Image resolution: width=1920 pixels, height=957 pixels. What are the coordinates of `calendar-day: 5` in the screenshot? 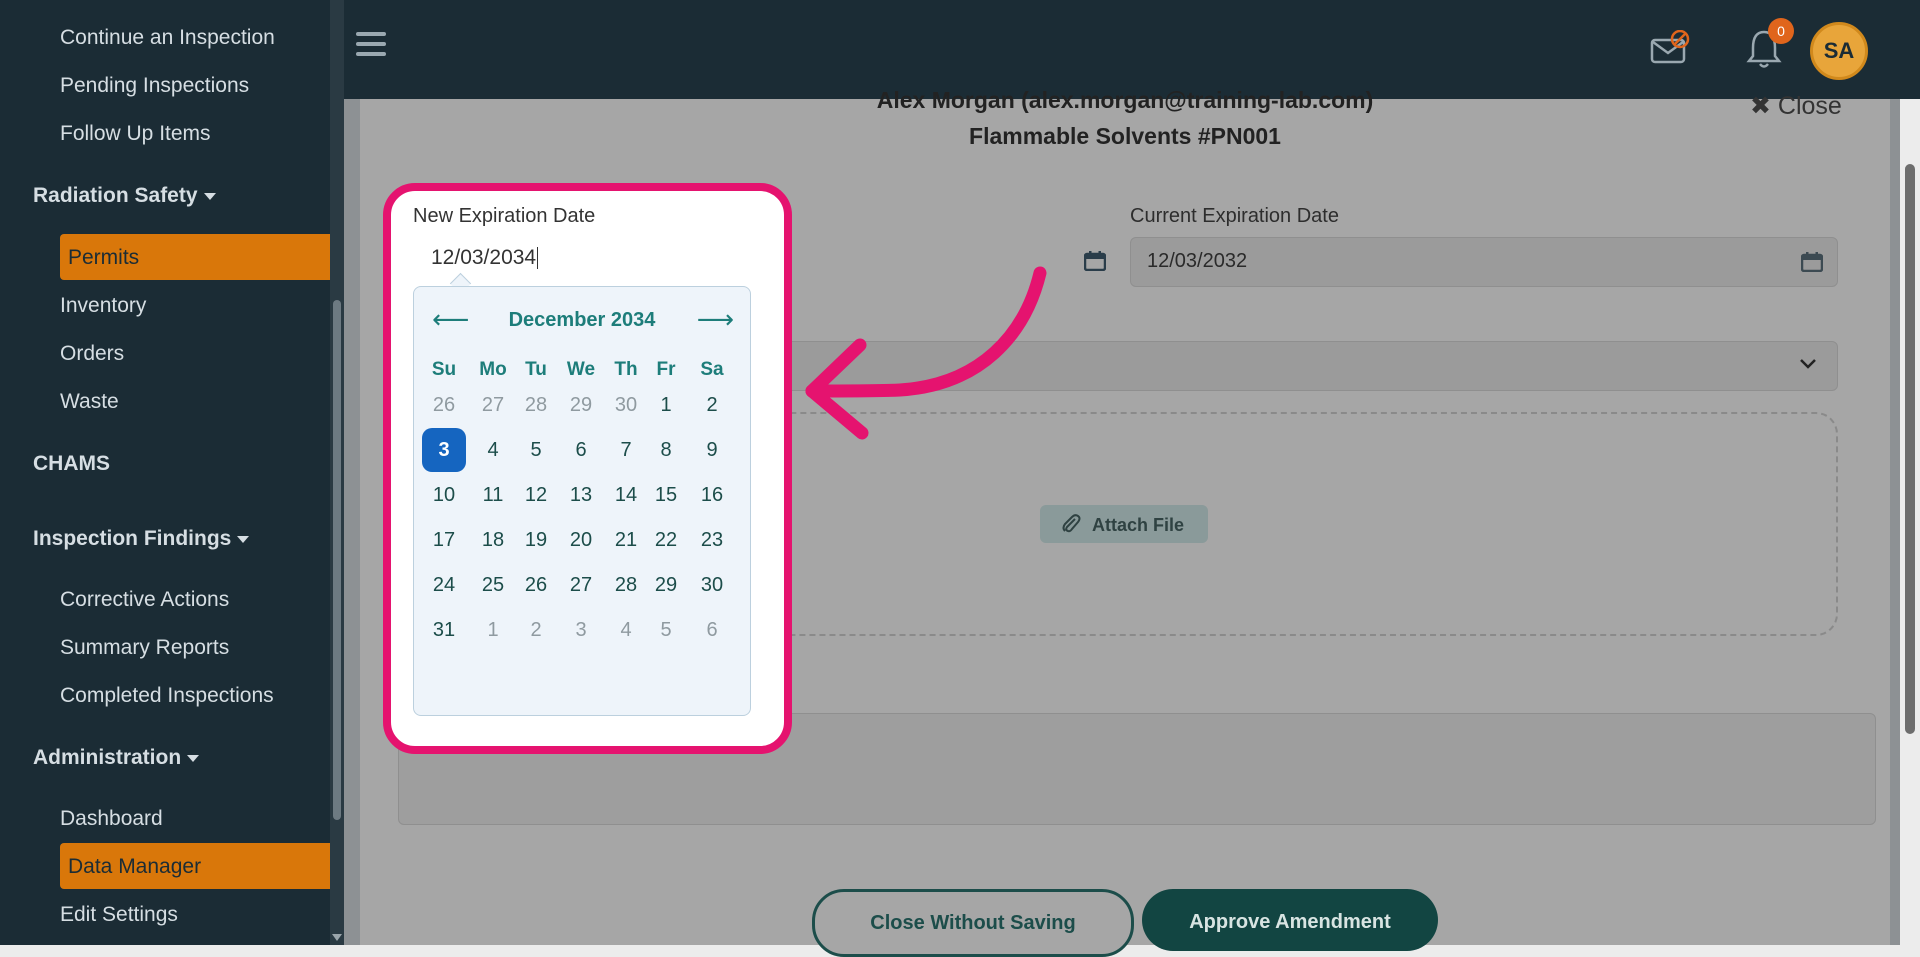 It's located at (536, 450).